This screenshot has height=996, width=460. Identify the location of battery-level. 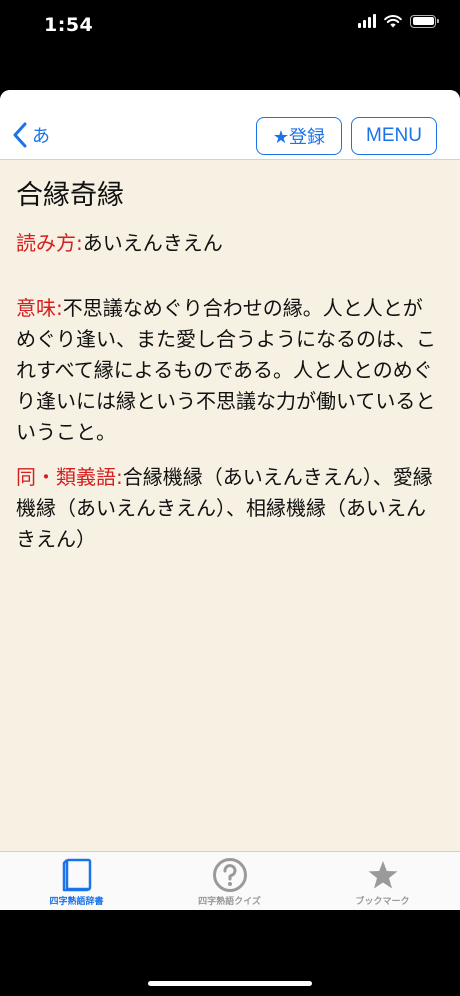
(423, 21).